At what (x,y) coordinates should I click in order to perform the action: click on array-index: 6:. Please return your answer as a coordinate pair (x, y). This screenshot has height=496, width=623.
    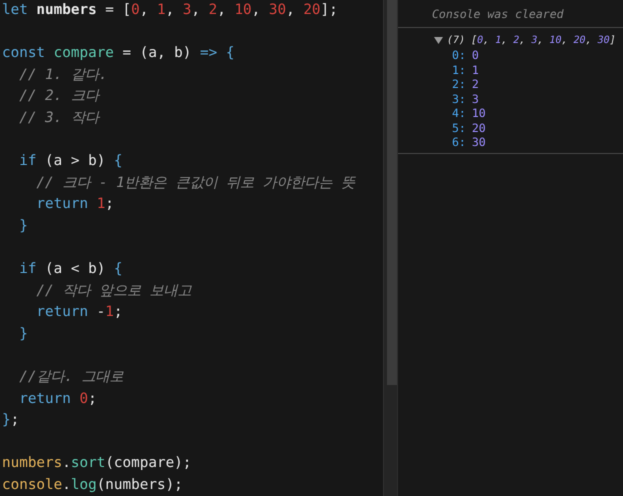
    Looking at the image, I should click on (459, 142).